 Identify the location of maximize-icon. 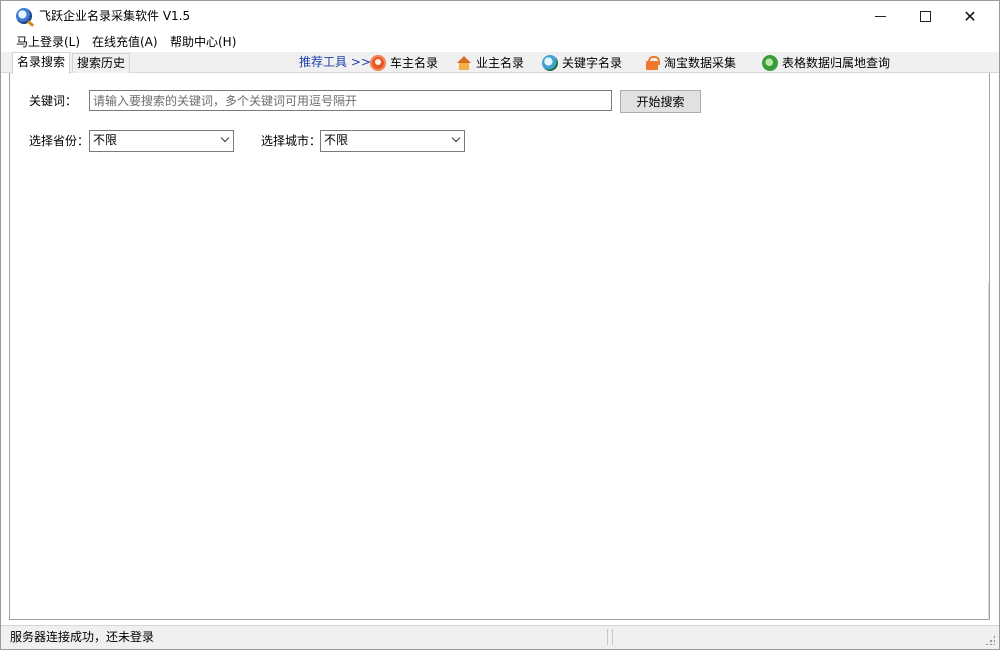
(925, 16).